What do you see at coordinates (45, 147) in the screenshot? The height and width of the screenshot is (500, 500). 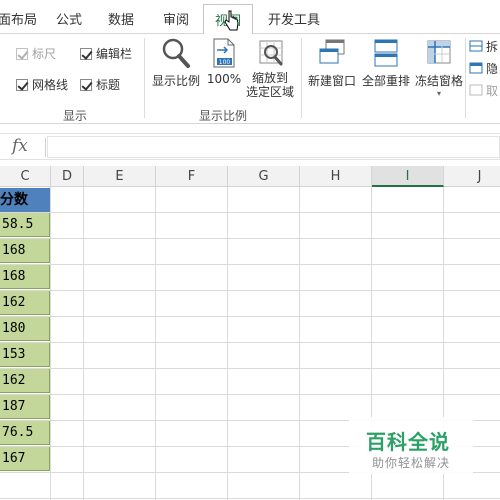 I see `formula-bar-divider` at bounding box center [45, 147].